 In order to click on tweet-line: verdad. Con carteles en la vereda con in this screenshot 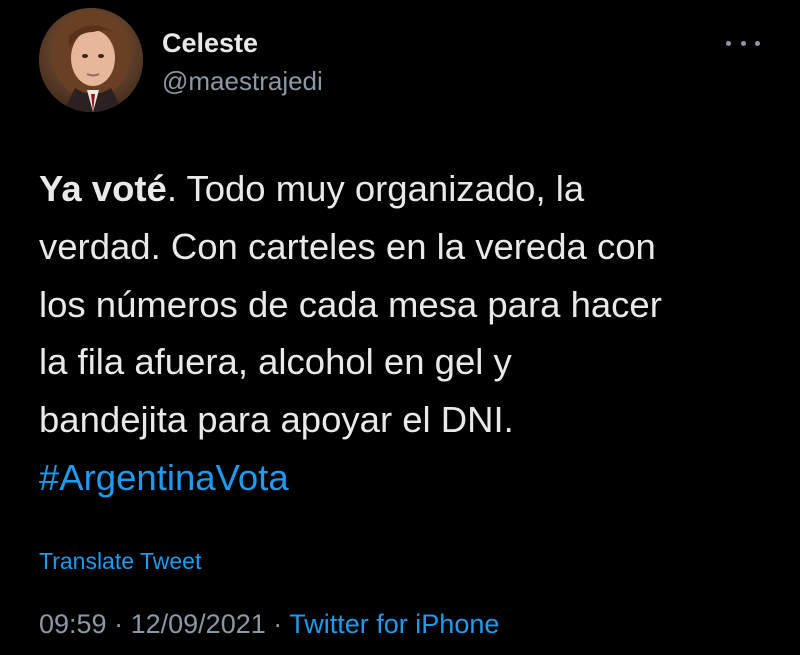, I will do `click(347, 246)`.